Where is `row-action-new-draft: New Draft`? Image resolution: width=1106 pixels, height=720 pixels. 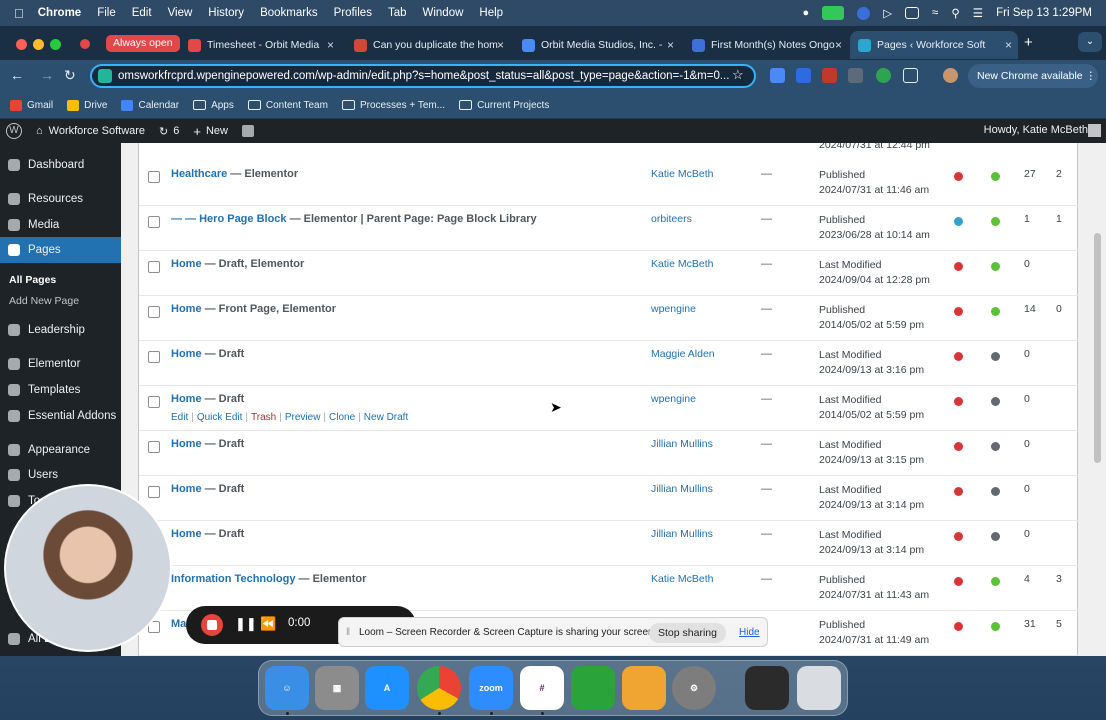 row-action-new-draft: New Draft is located at coordinates (386, 417).